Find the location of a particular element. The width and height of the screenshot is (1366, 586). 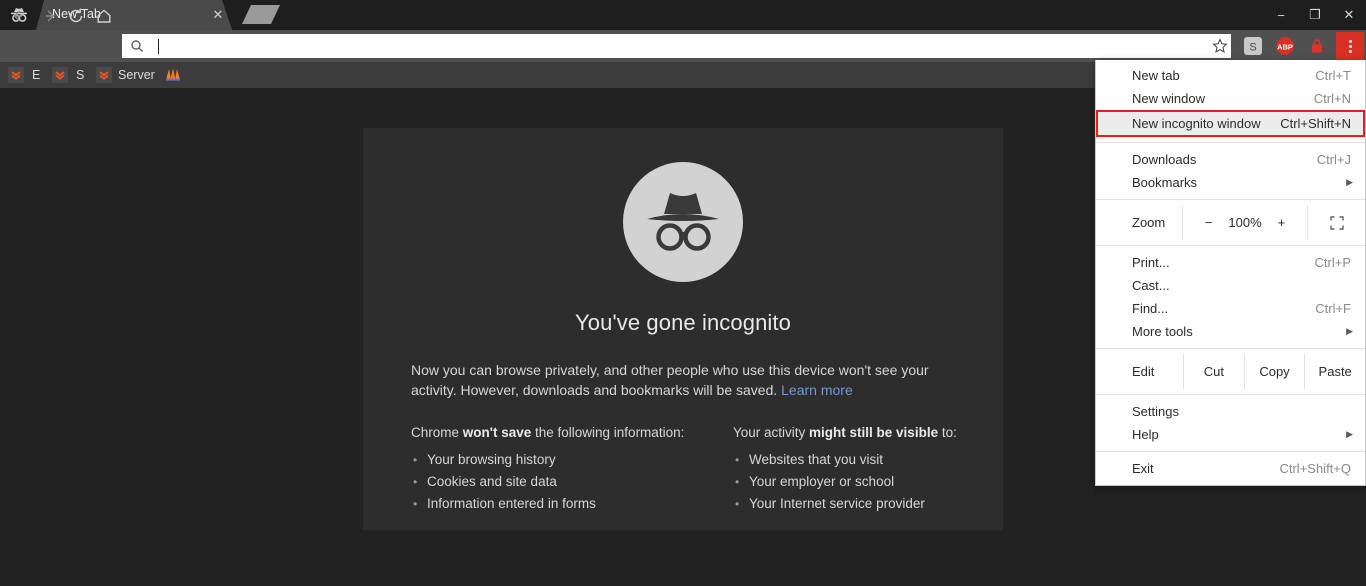

menu-item-shortcut: Ctrl+Shift+Q is located at coordinates (1315, 468).